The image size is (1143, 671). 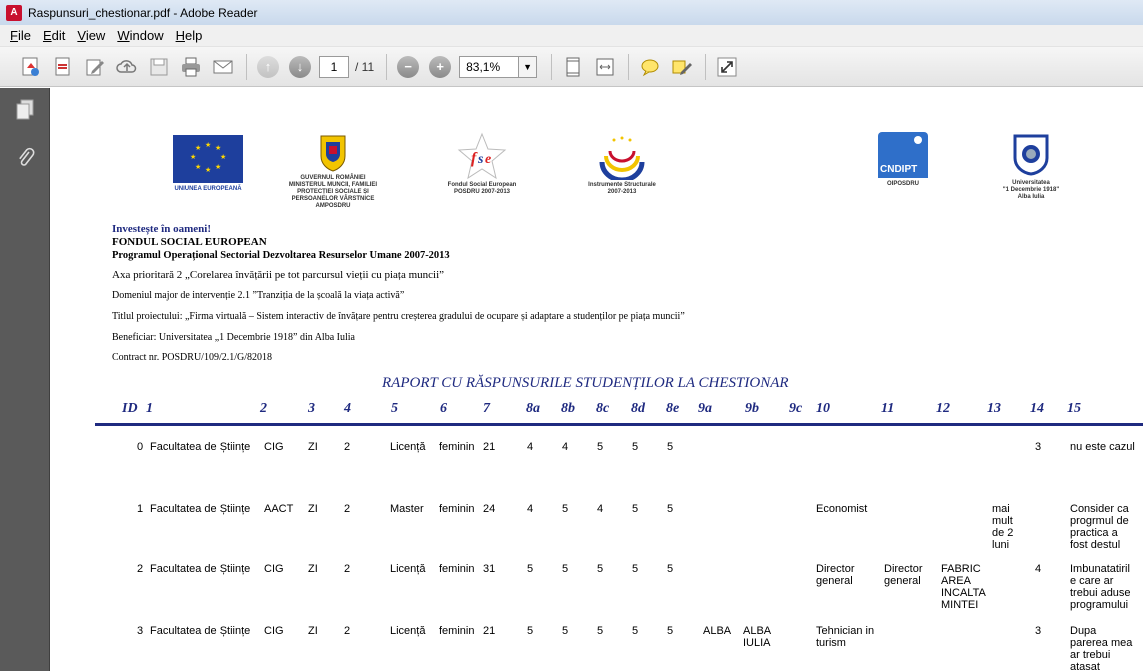 I want to click on table-cell-col-3: ZI, so click(x=313, y=631).